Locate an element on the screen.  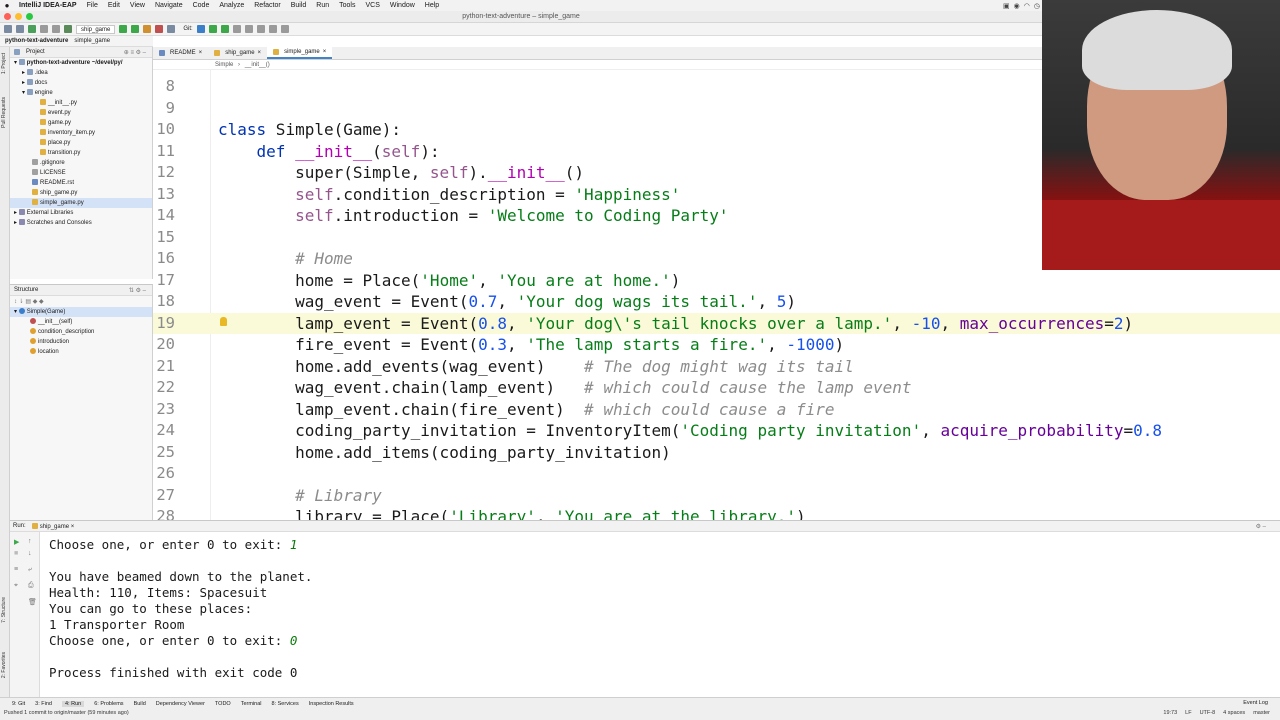
tool-tab-run: 4: Run is located at coordinates (73, 703).